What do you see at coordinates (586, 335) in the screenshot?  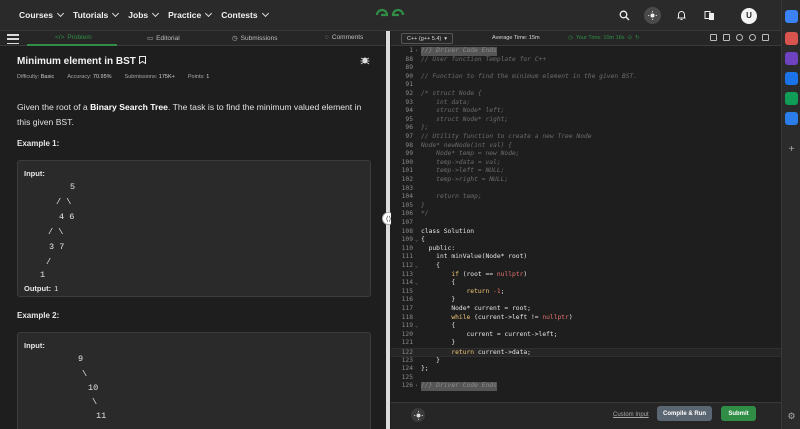 I see `code-line: 120 current = current->left;` at bounding box center [586, 335].